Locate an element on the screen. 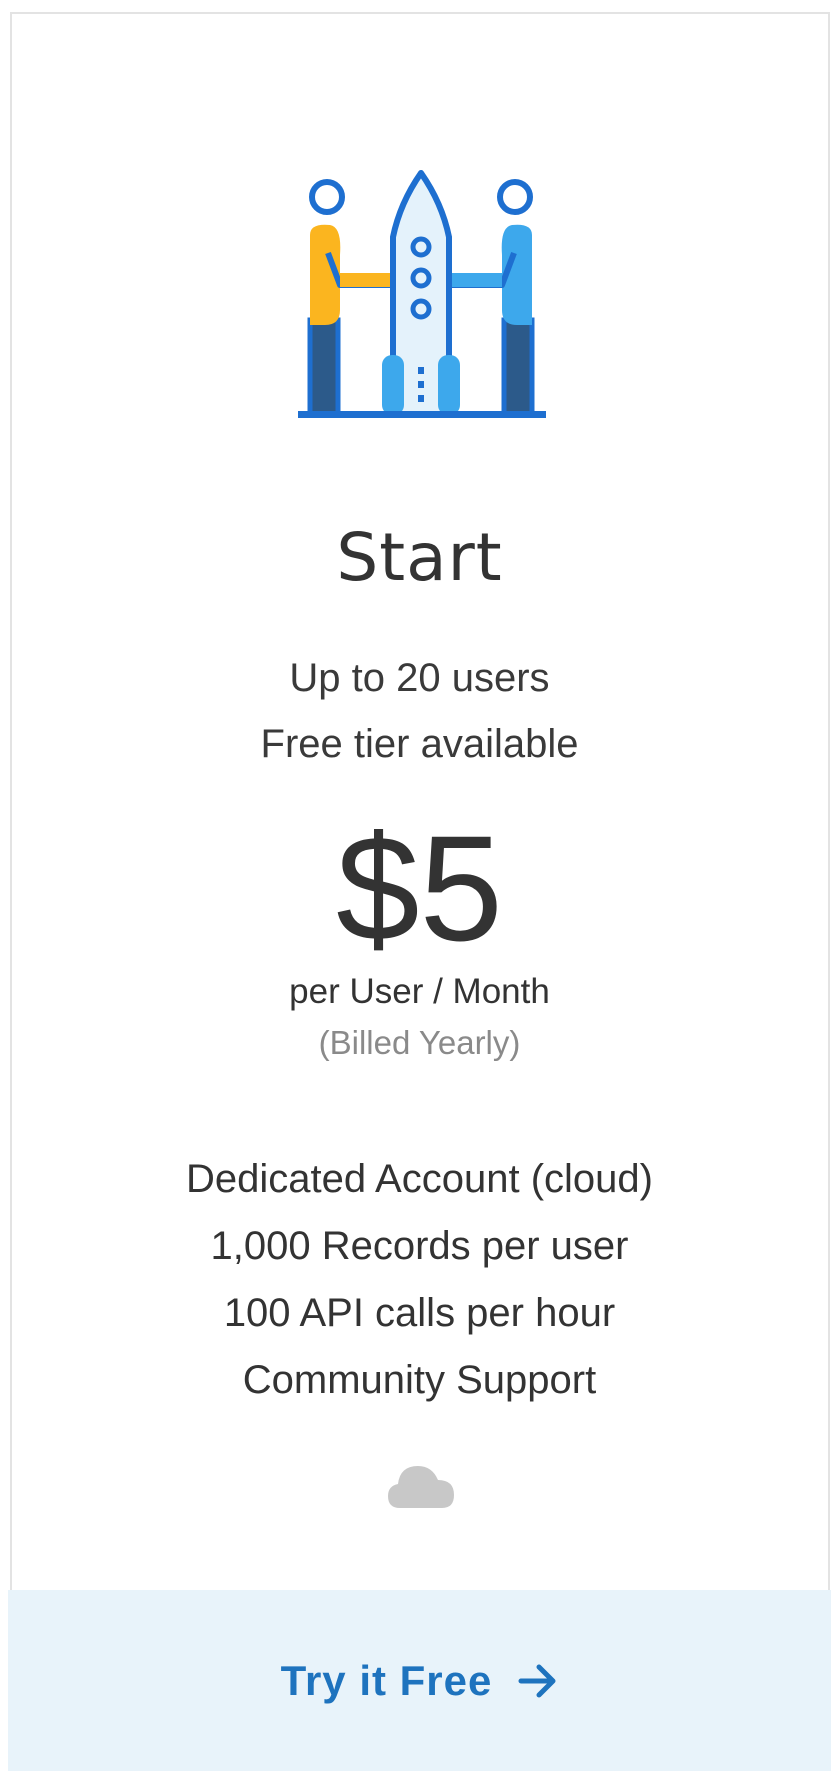 The image size is (839, 1771). rocket-team-illustration is located at coordinates (422, 294).